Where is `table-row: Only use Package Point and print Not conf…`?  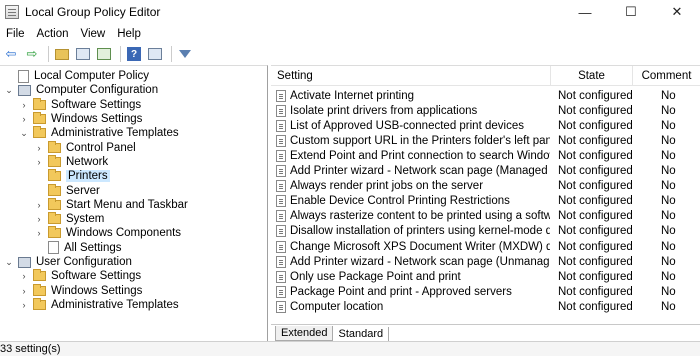
table-row: Only use Package Point and print Not conf… is located at coordinates (485, 276).